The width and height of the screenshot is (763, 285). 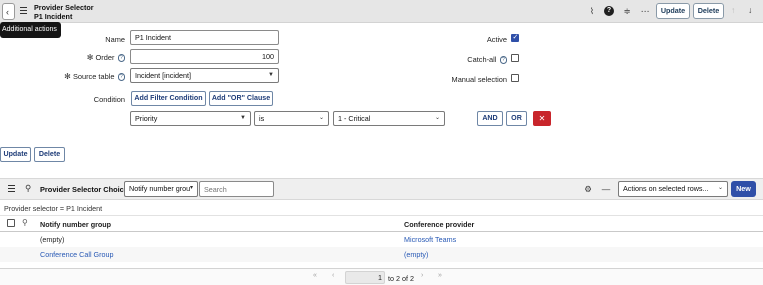 What do you see at coordinates (82, 76) in the screenshot?
I see `source-table-label: ✻ Source table ?` at bounding box center [82, 76].